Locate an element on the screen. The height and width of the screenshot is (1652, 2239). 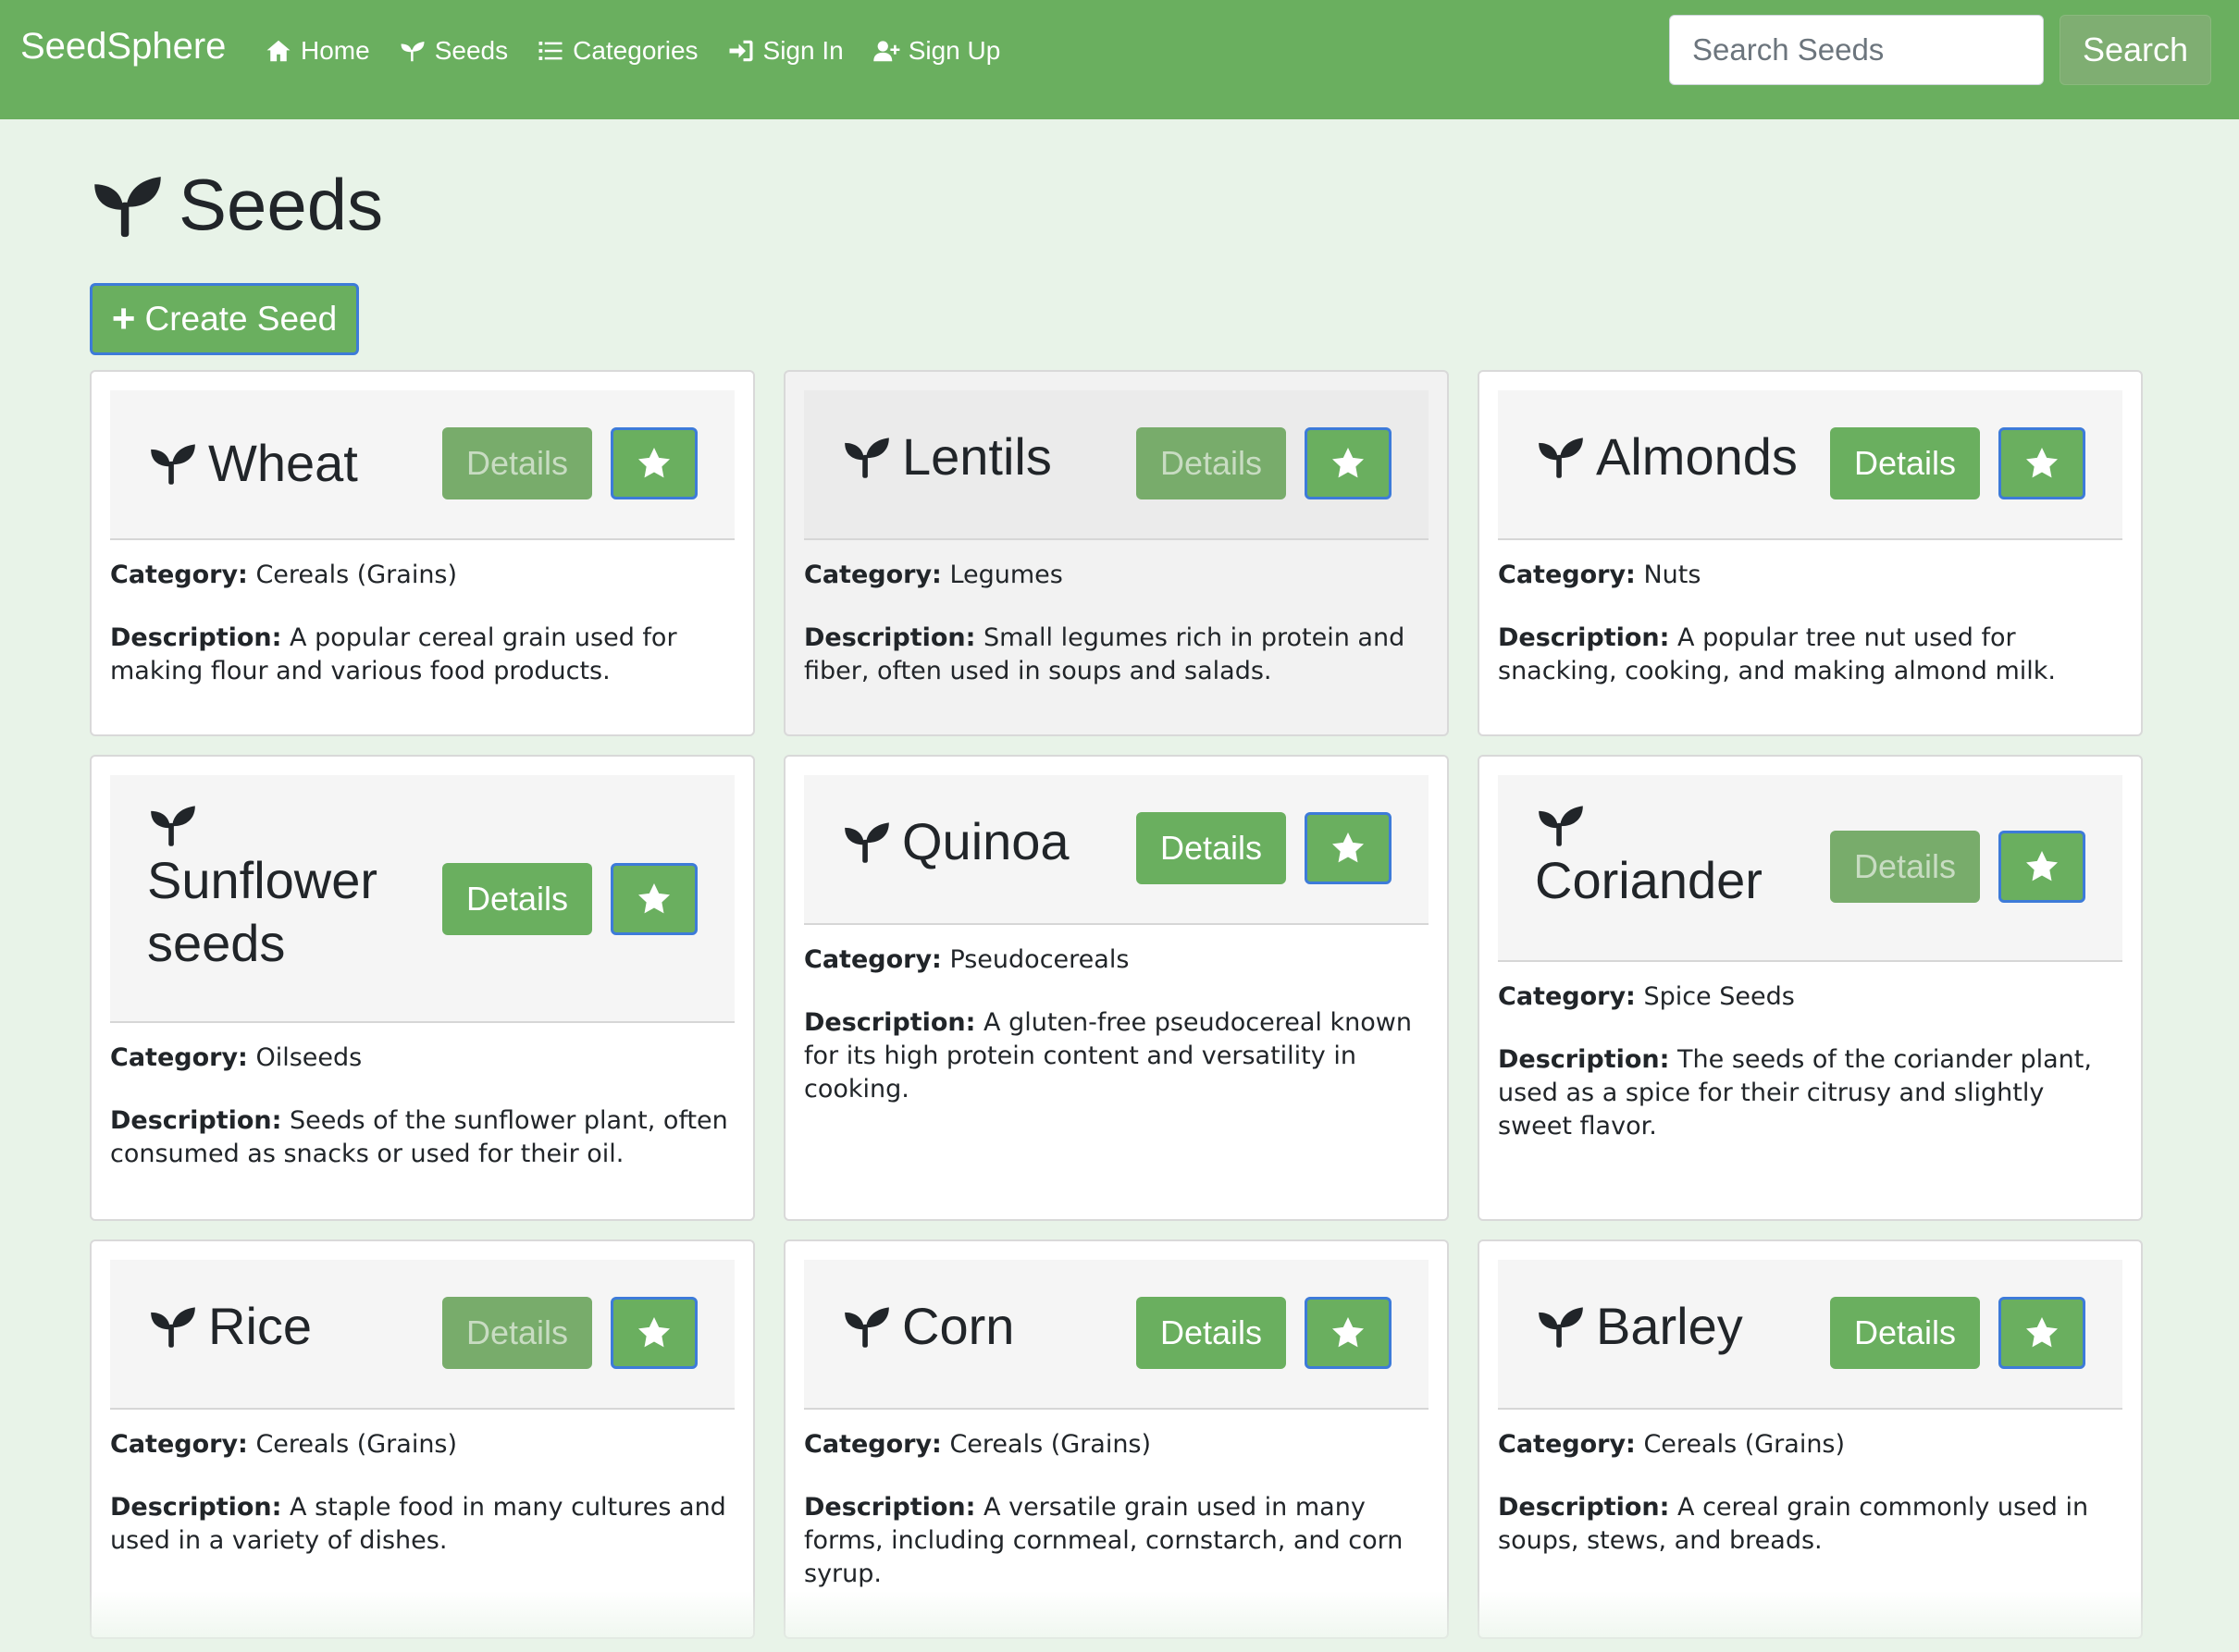
seed-category: Category: Pseudocereals is located at coordinates (967, 960).